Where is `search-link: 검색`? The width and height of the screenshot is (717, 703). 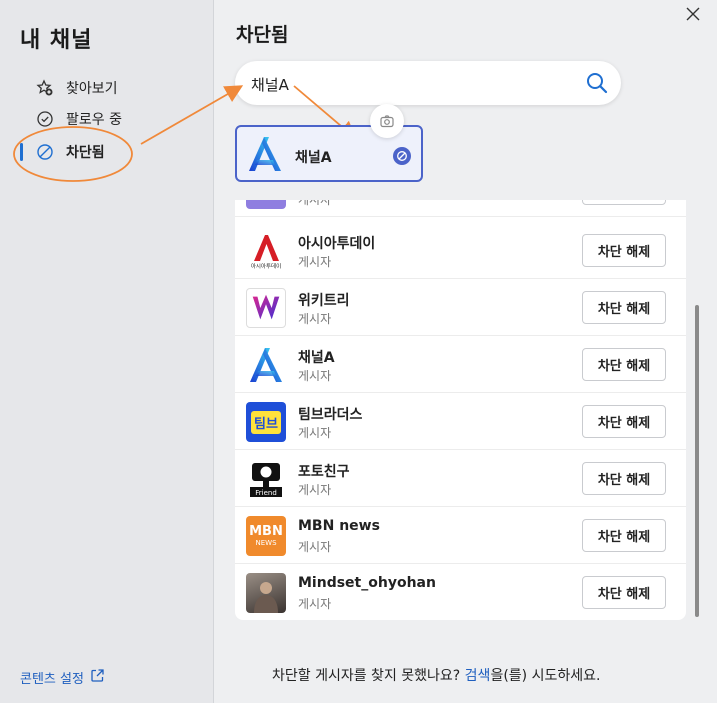
search-link: 검색 is located at coordinates (478, 676).